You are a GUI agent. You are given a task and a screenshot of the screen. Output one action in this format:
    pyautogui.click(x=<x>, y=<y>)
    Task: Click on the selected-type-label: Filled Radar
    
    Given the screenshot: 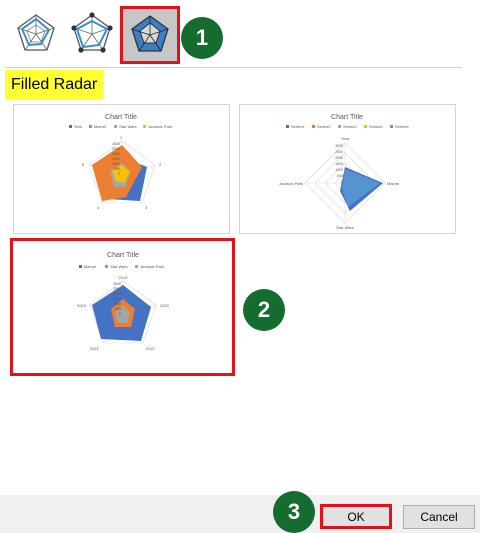 What is the action you would take?
    pyautogui.click(x=54, y=85)
    